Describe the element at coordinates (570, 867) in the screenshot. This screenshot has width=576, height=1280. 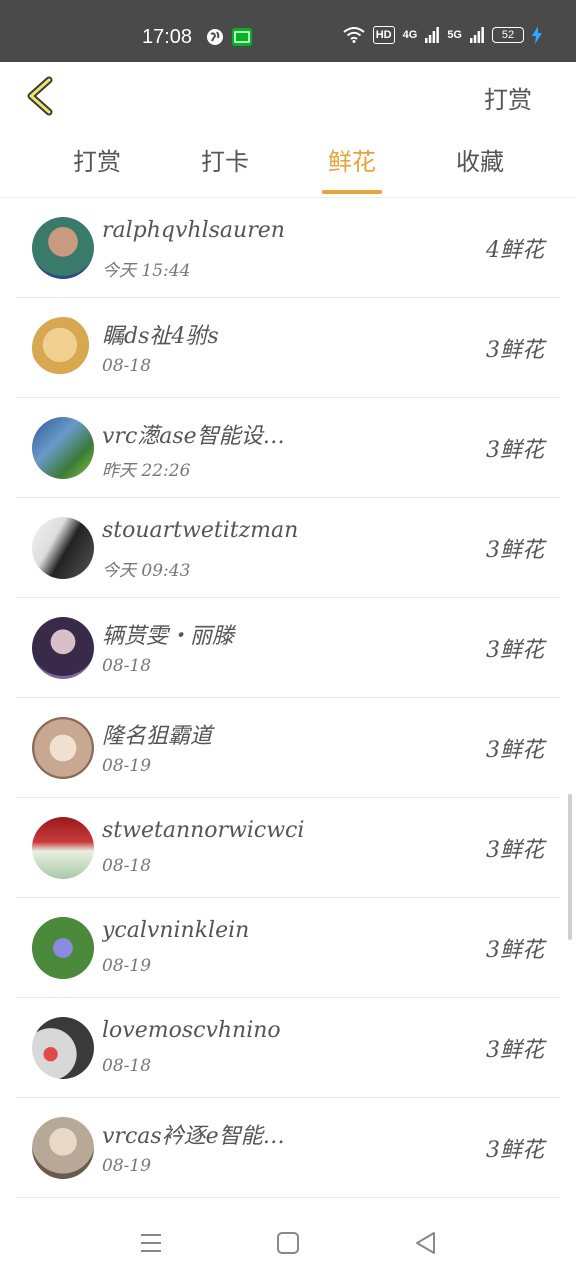
I see `scrollbar` at that location.